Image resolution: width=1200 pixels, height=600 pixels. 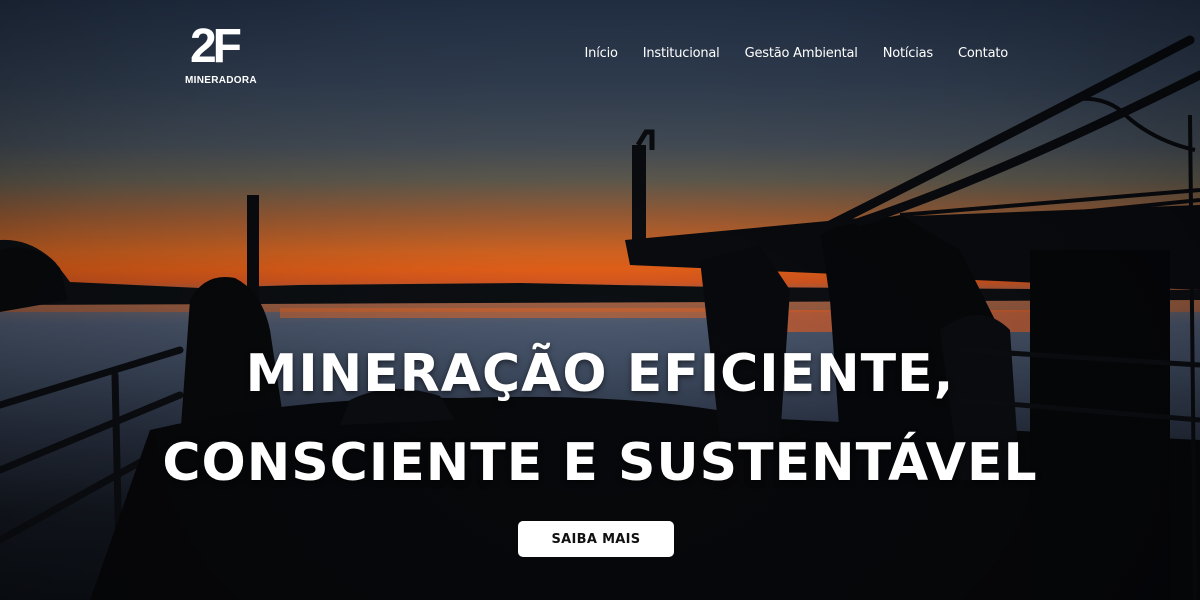 What do you see at coordinates (221, 80) in the screenshot?
I see `logo-subtitle: MINERADORA` at bounding box center [221, 80].